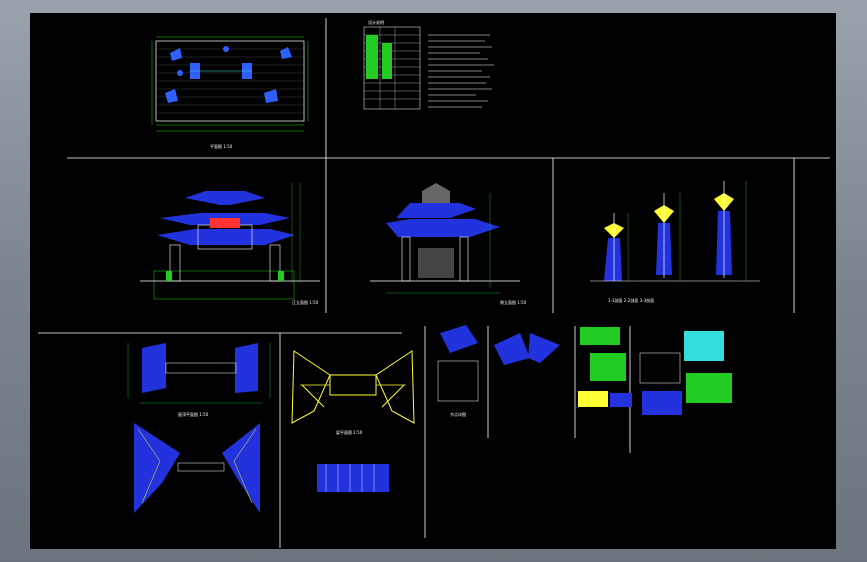 The width and height of the screenshot is (867, 562). I want to click on details-drawing, so click(584, 370).